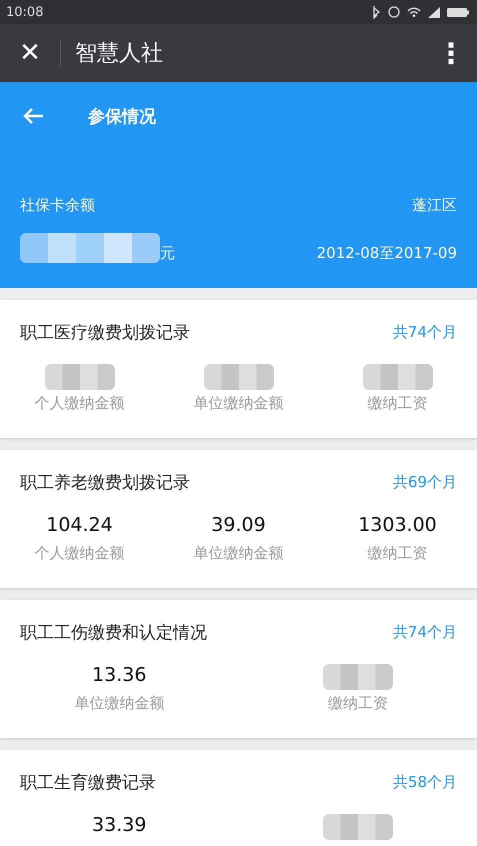 This screenshot has height=846, width=477. What do you see at coordinates (119, 676) in the screenshot?
I see `amount-value: 13.36` at bounding box center [119, 676].